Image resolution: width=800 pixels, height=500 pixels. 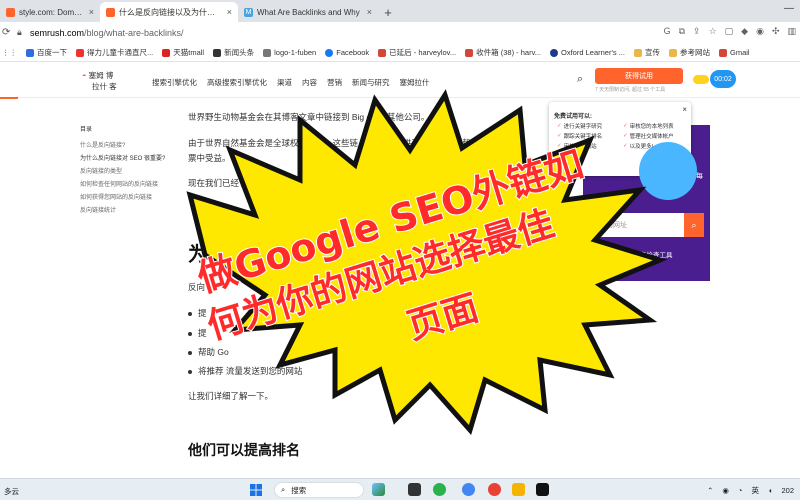 I want to click on wifi-icon: ◔, so click(x=740, y=490).